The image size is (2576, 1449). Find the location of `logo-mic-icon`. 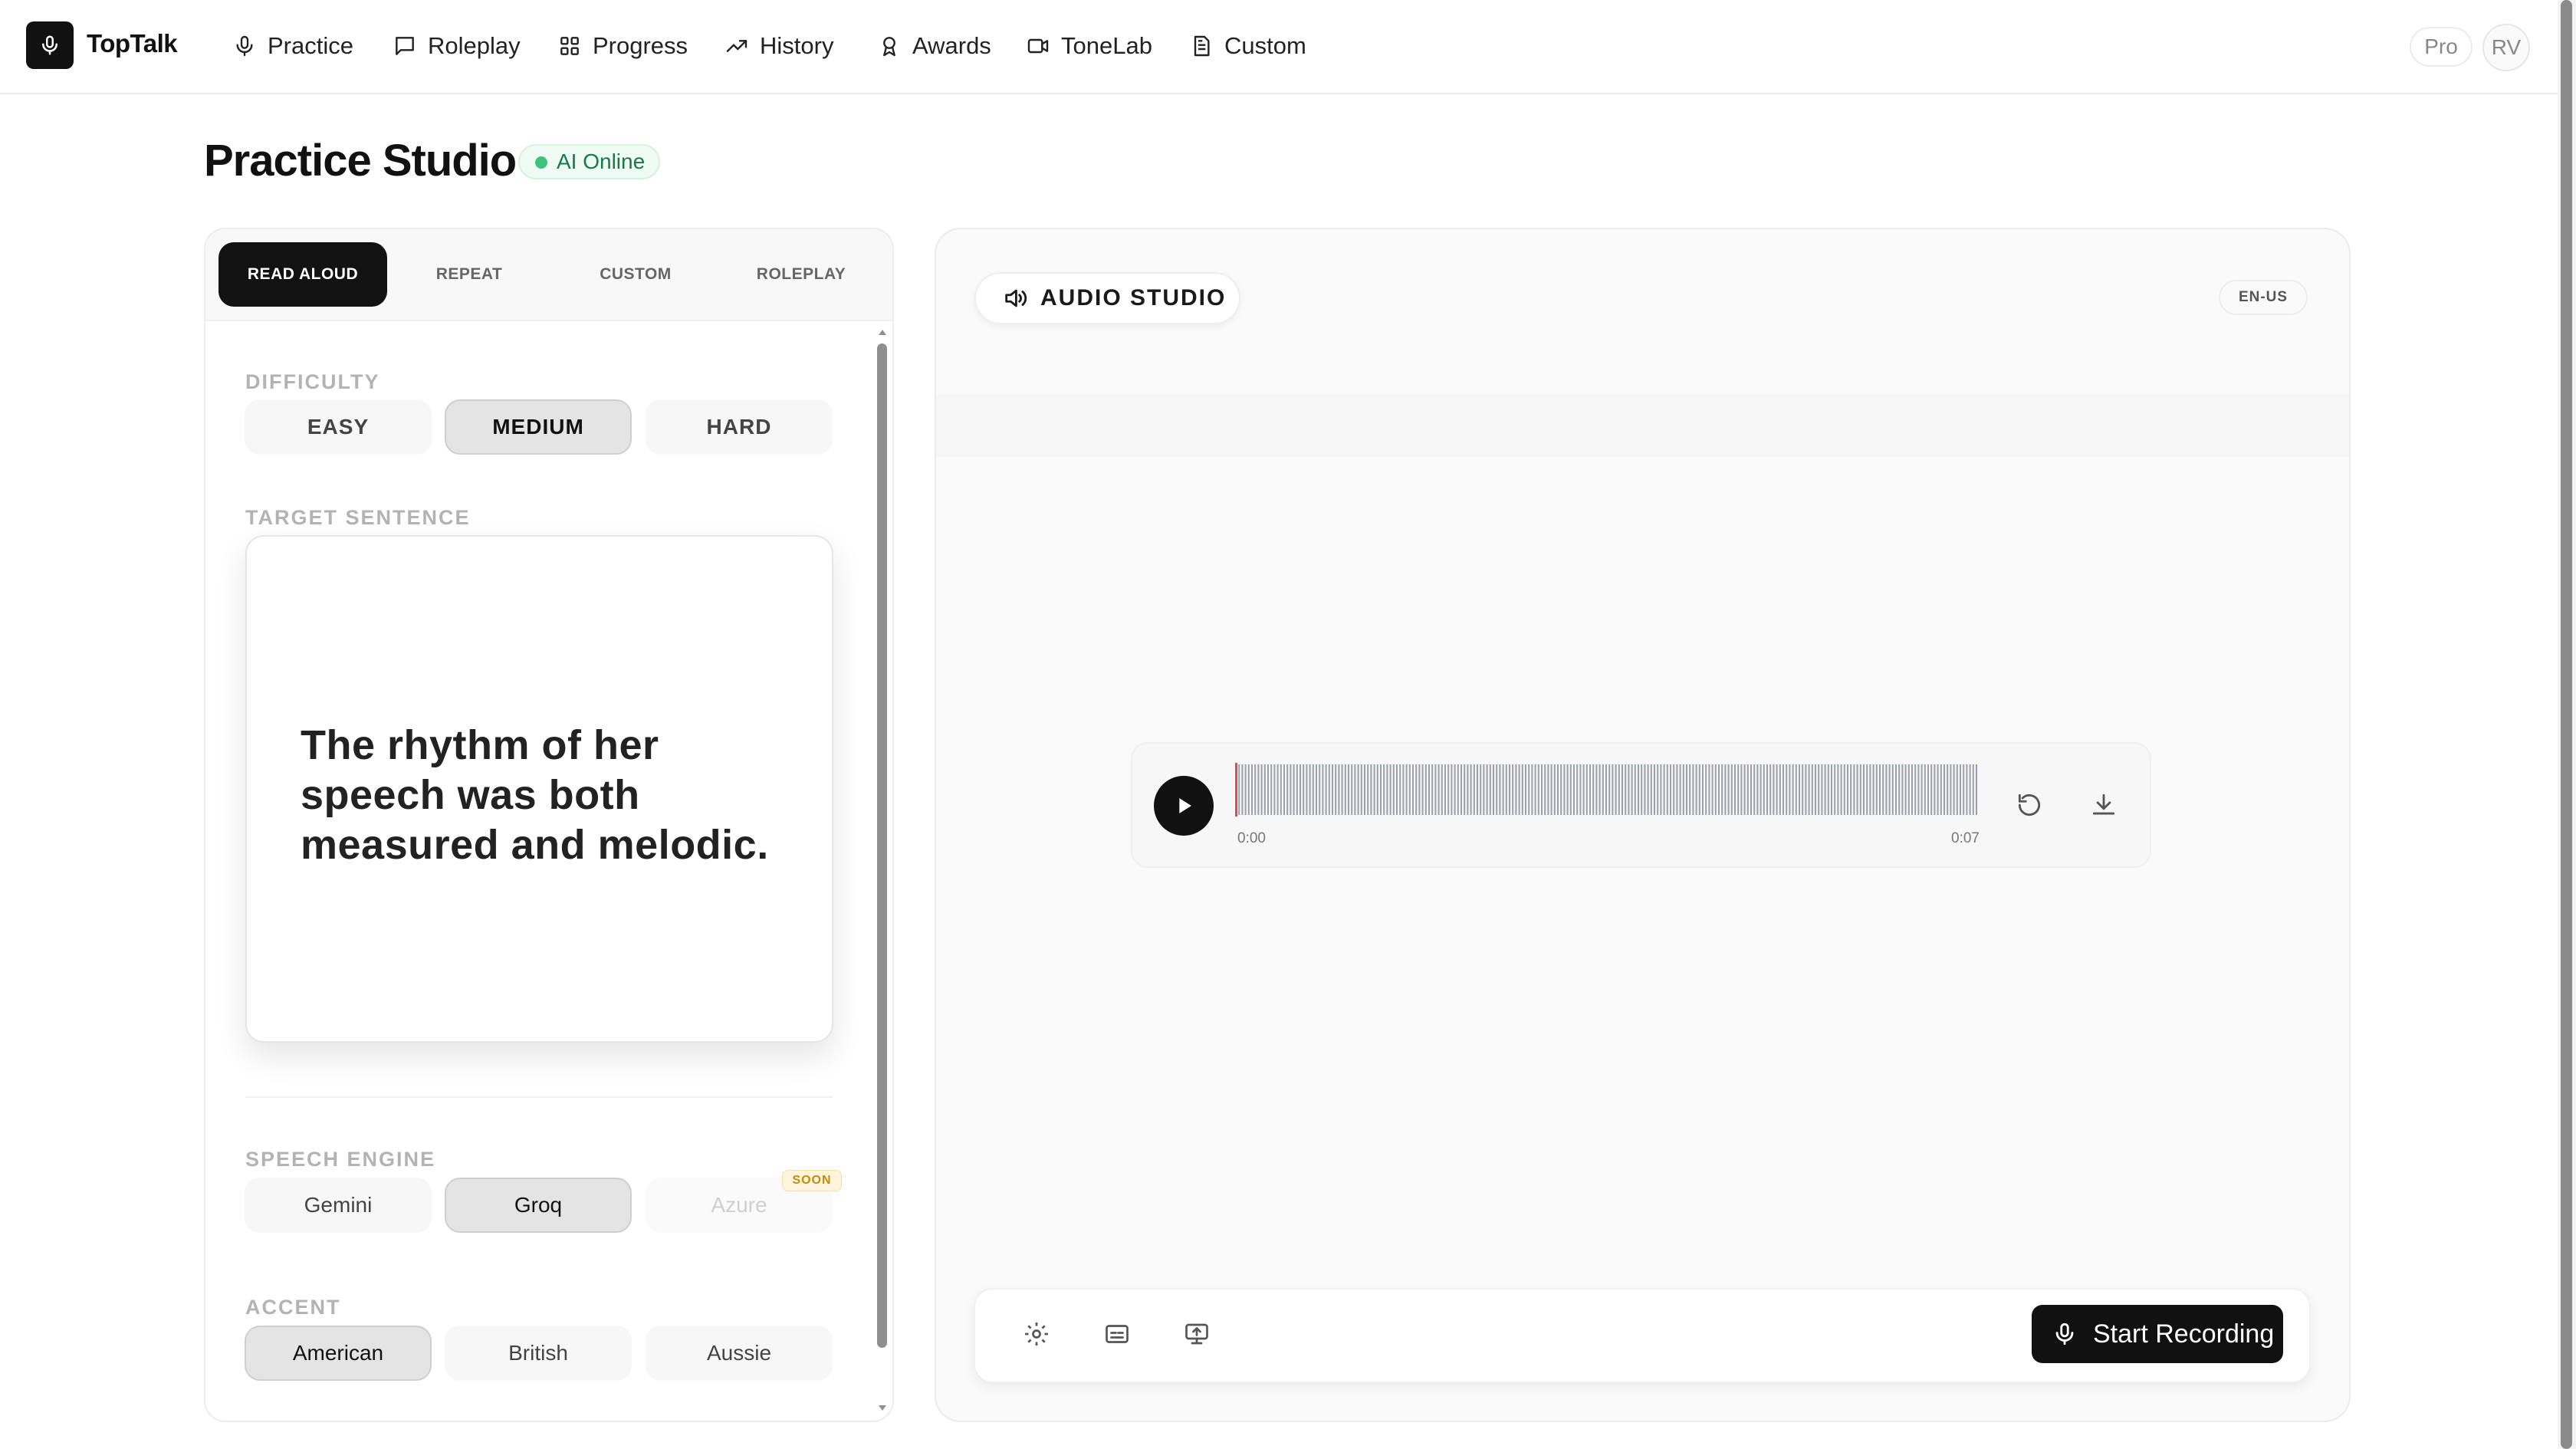

logo-mic-icon is located at coordinates (50, 45).